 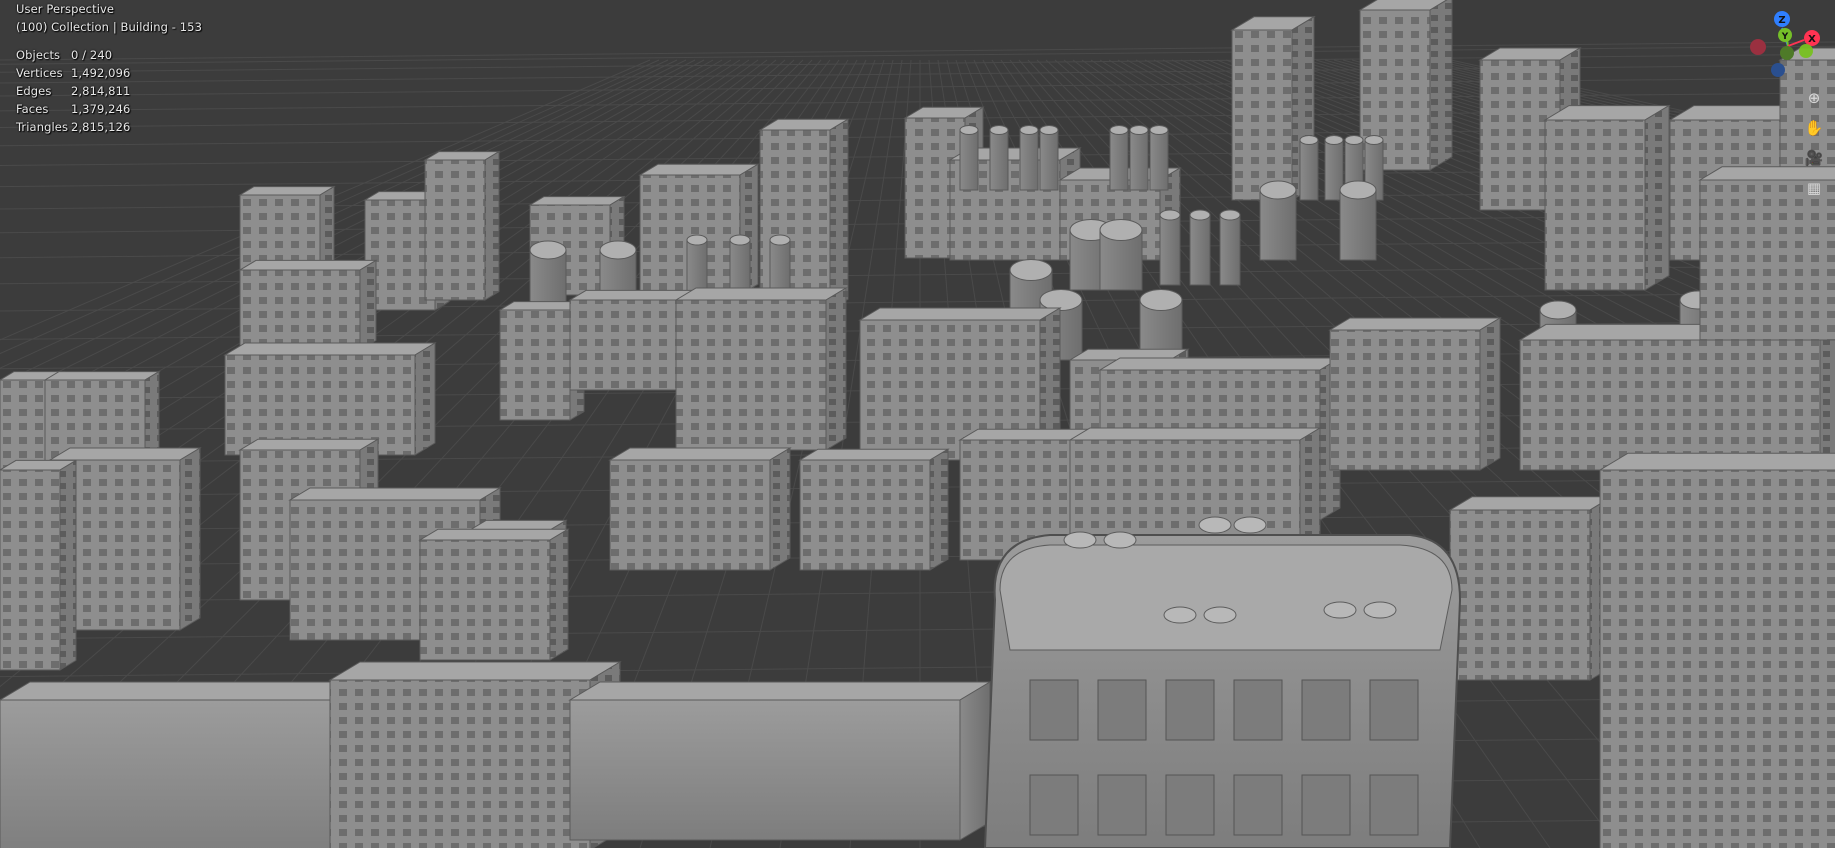 I want to click on stat-label: Faces, so click(x=32, y=109).